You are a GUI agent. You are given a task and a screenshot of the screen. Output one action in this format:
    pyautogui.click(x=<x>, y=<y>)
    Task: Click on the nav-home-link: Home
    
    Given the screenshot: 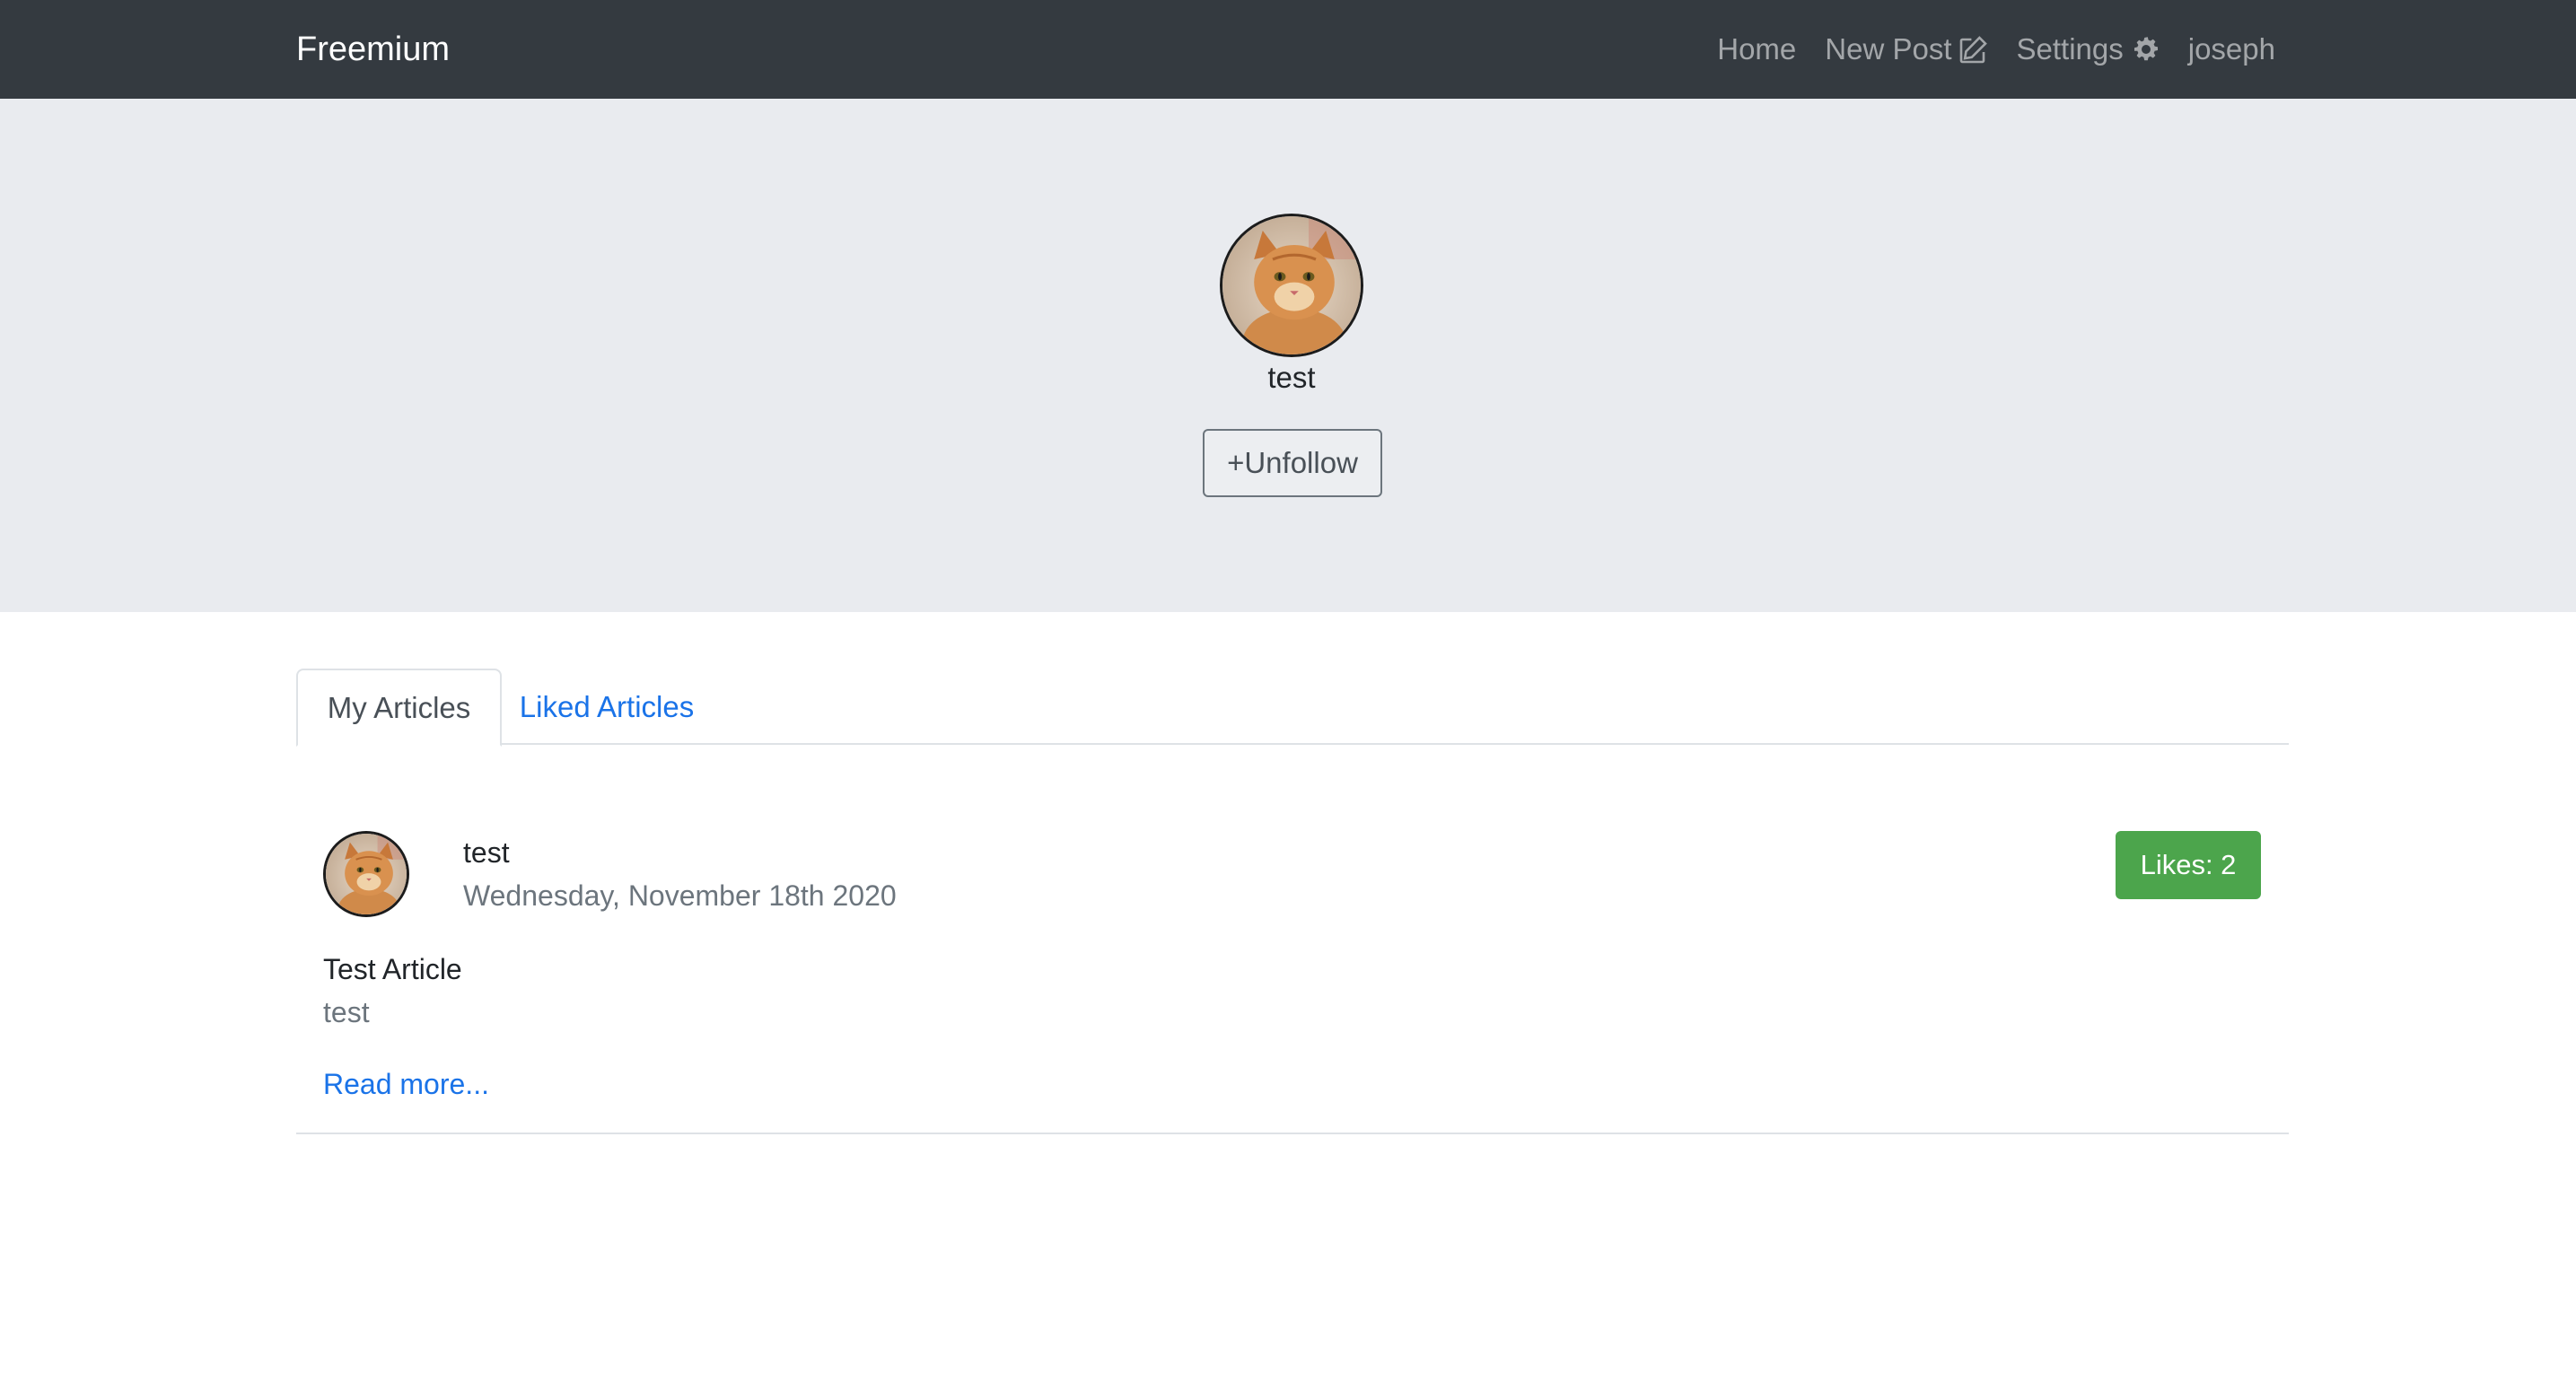 What is the action you would take?
    pyautogui.click(x=1756, y=49)
    